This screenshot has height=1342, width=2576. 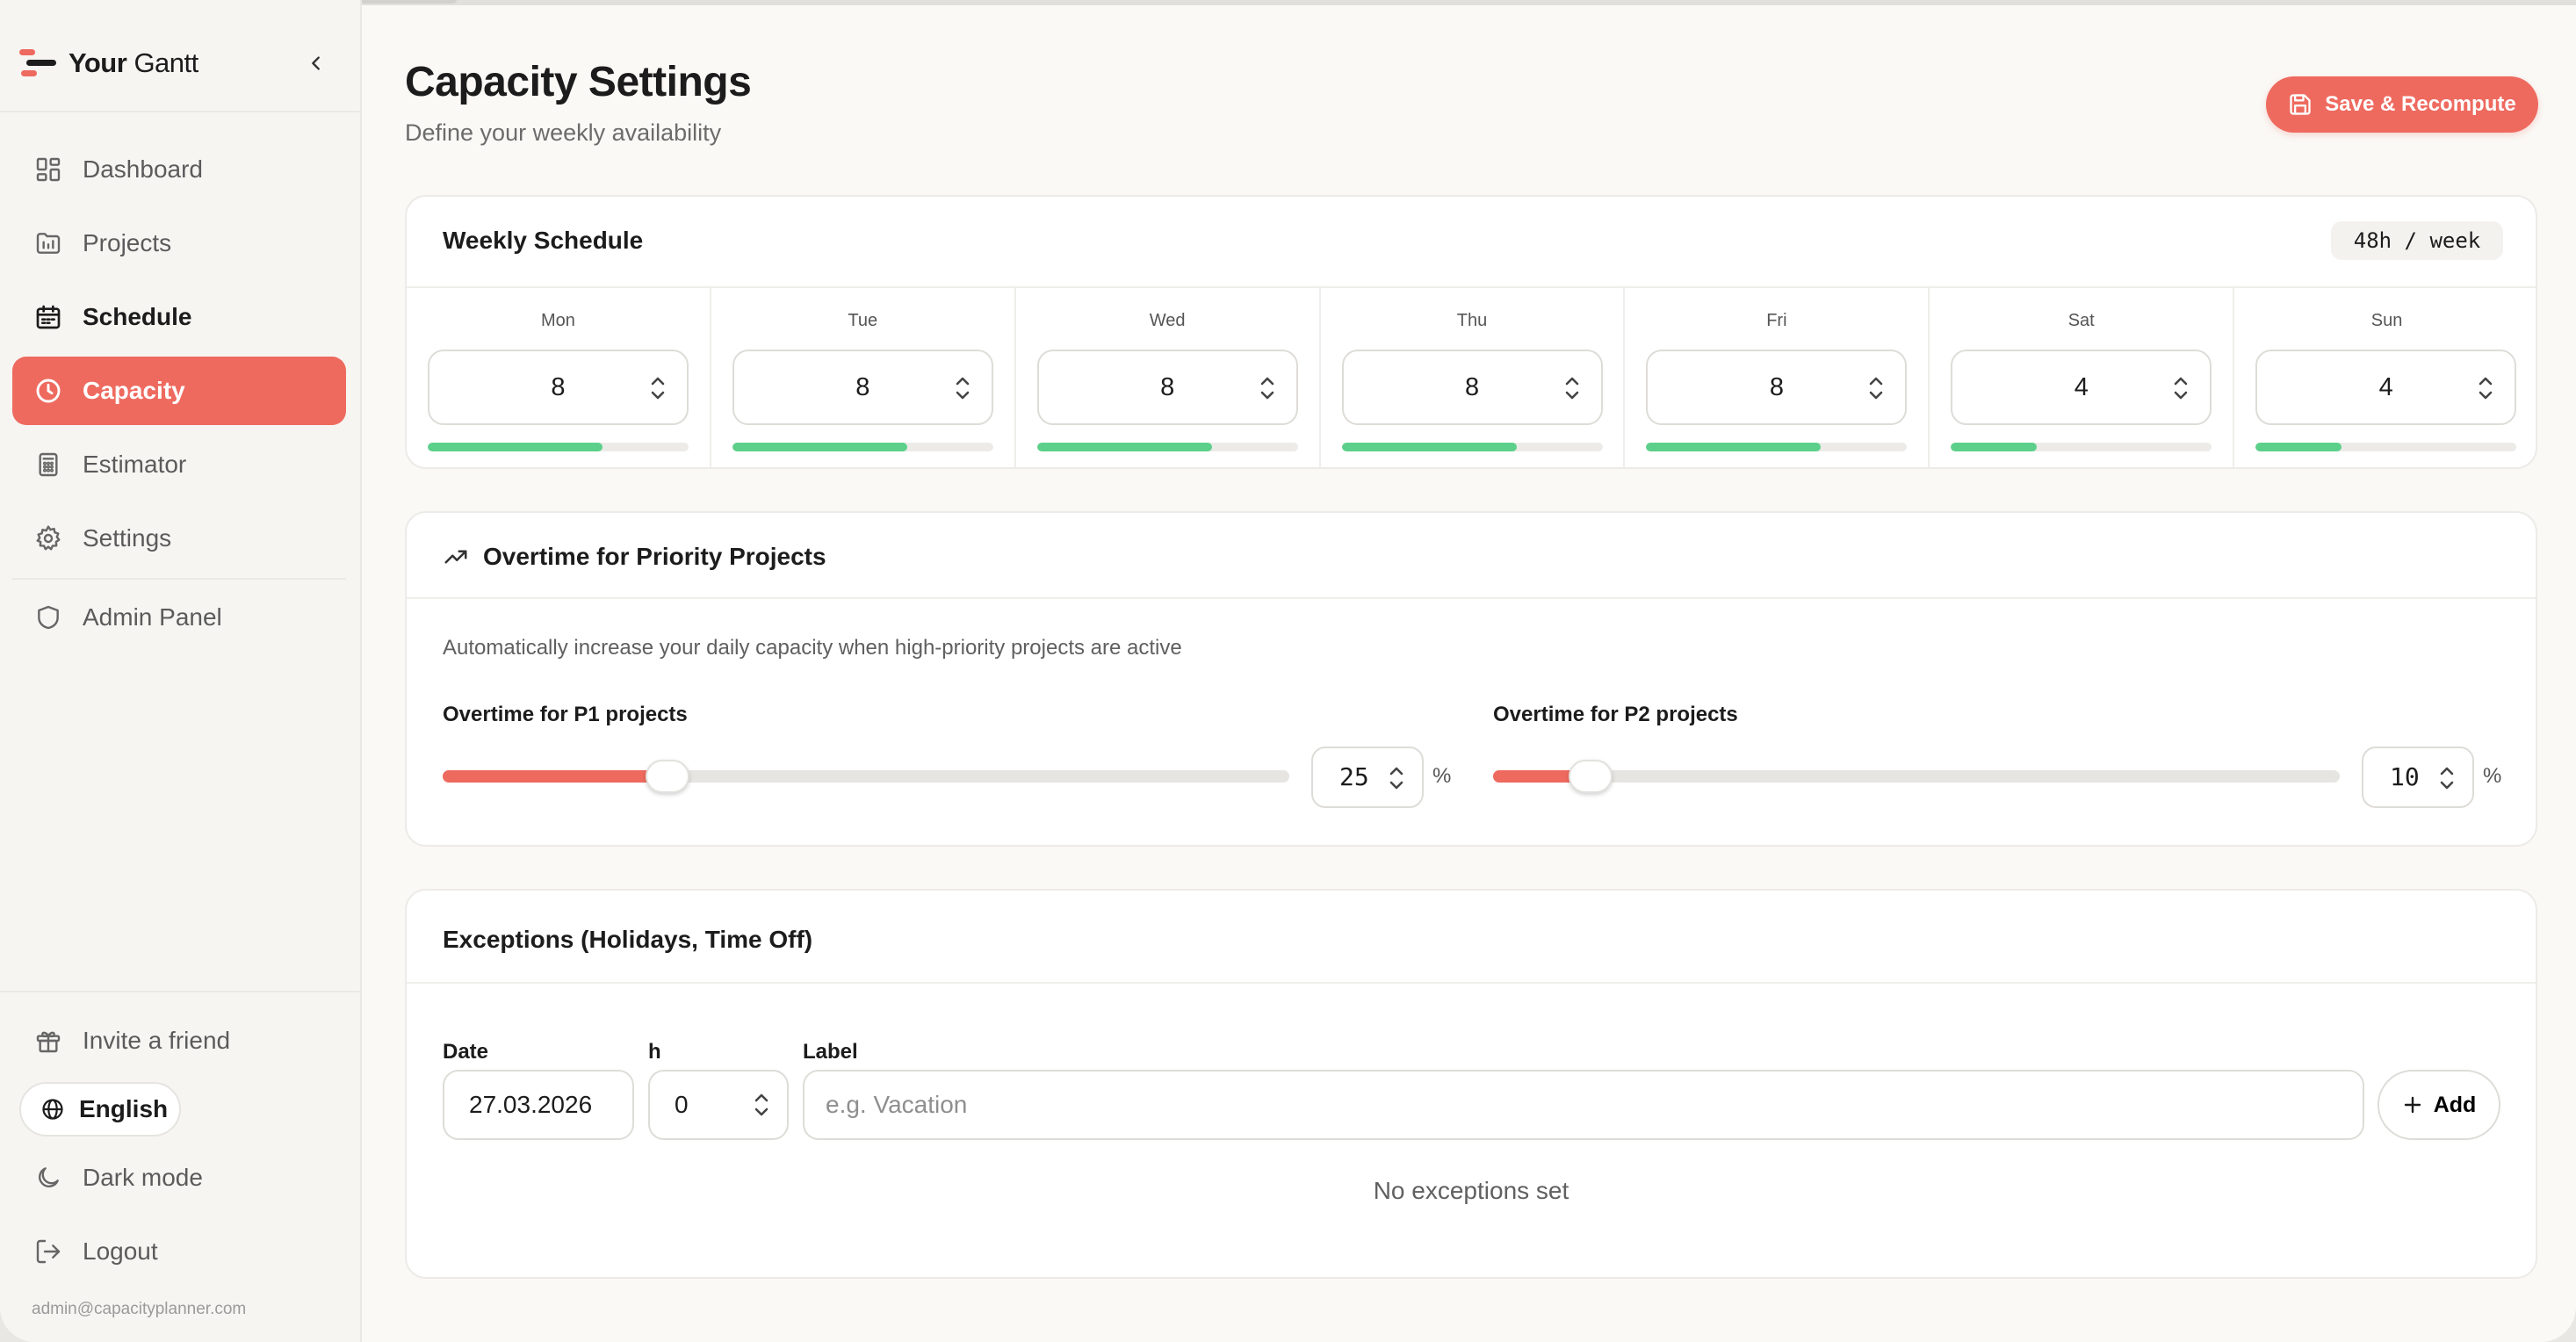 What do you see at coordinates (2300, 104) in the screenshot?
I see `save-icon` at bounding box center [2300, 104].